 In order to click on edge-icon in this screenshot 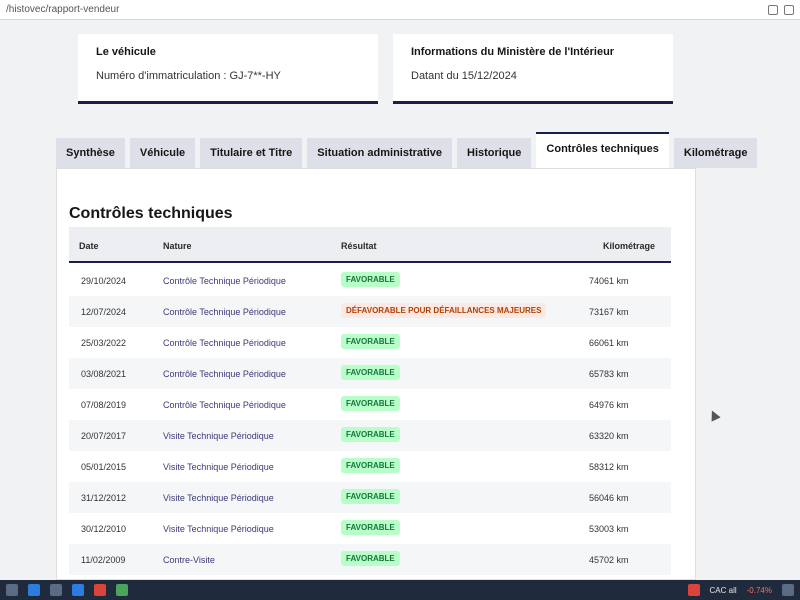, I will do `click(34, 590)`.